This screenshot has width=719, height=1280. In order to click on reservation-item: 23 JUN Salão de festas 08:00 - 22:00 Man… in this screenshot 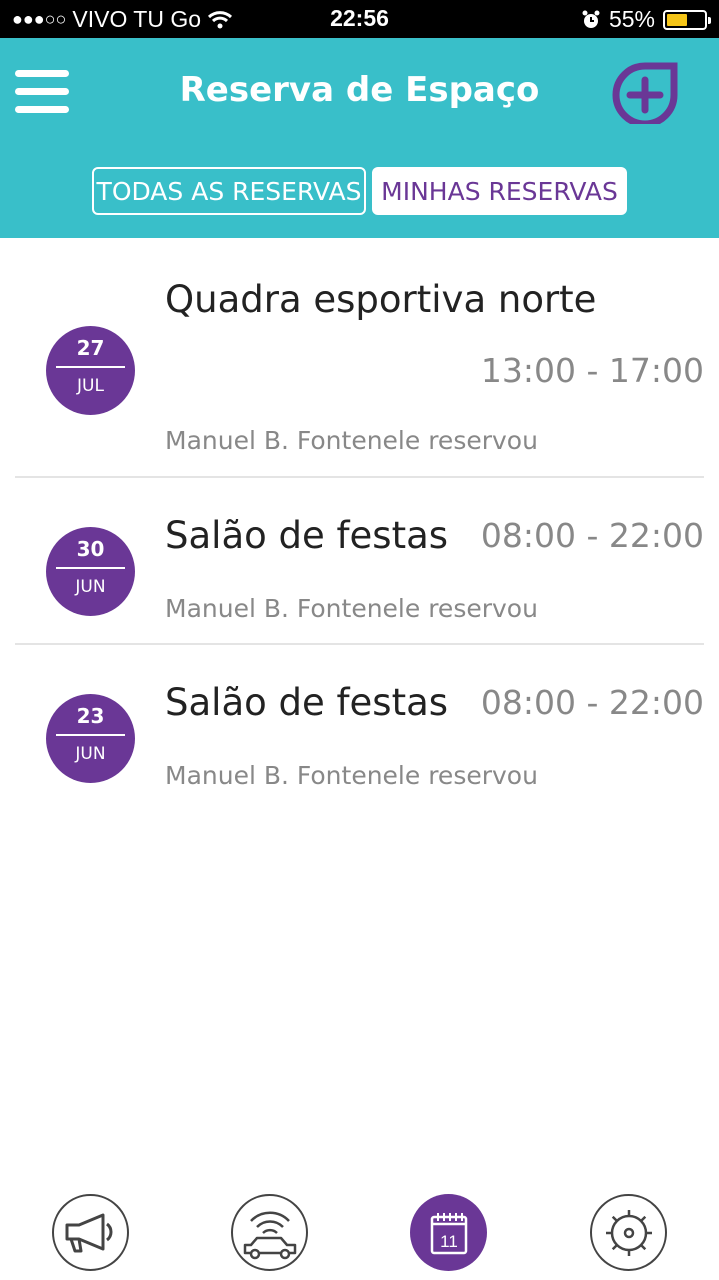, I will do `click(359, 728)`.